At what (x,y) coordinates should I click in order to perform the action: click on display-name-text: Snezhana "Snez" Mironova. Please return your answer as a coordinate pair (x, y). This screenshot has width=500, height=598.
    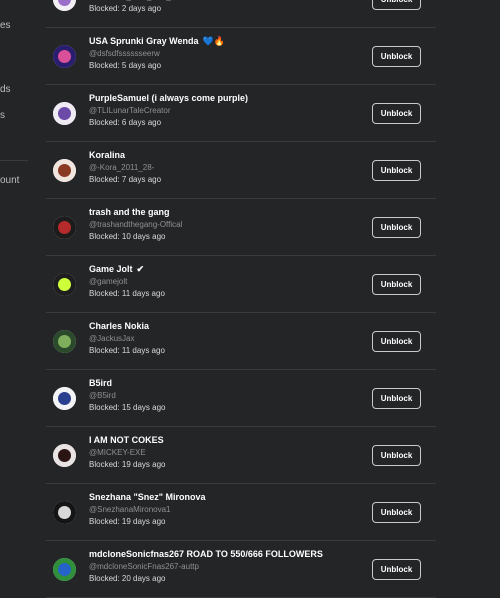
    Looking at the image, I should click on (147, 497).